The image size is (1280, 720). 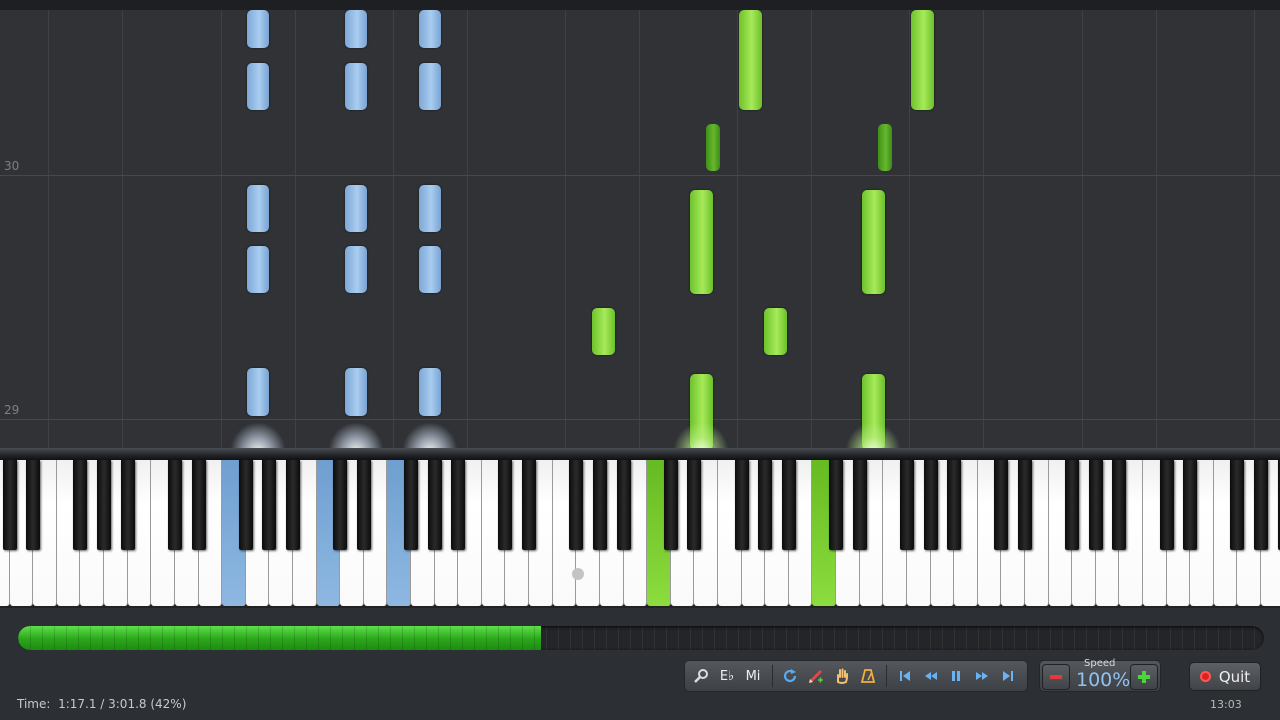 I want to click on speed-value: 100%, so click(x=1103, y=680).